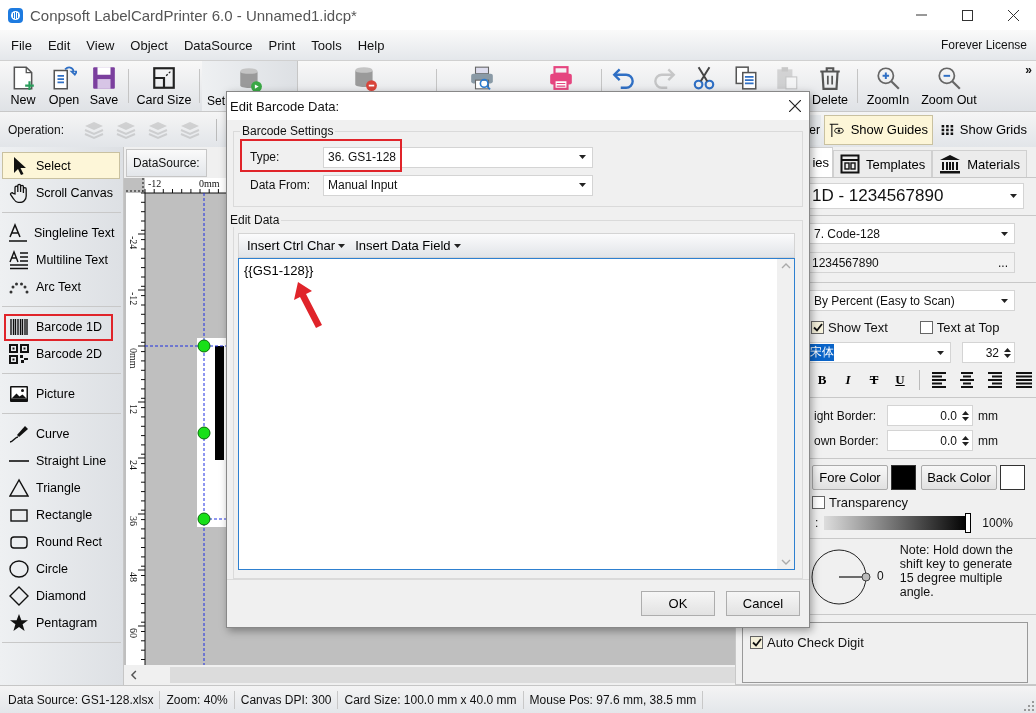  Describe the element at coordinates (326, 45) in the screenshot. I see `menu-item: Tools` at that location.